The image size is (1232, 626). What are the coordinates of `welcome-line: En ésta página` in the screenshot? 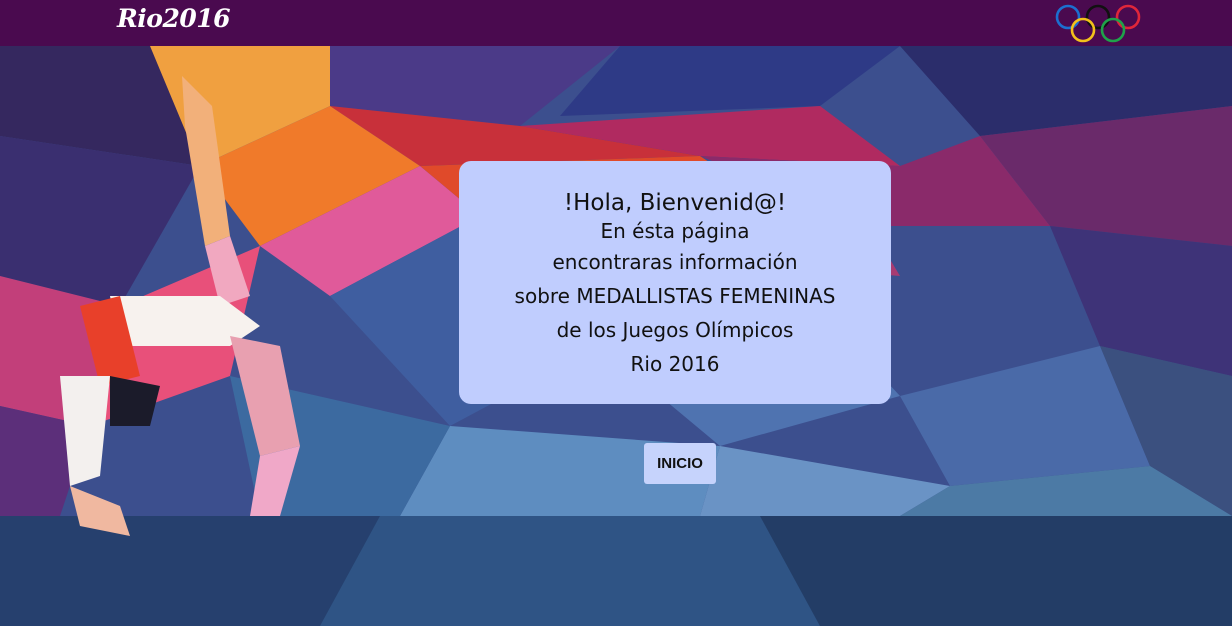 It's located at (675, 231).